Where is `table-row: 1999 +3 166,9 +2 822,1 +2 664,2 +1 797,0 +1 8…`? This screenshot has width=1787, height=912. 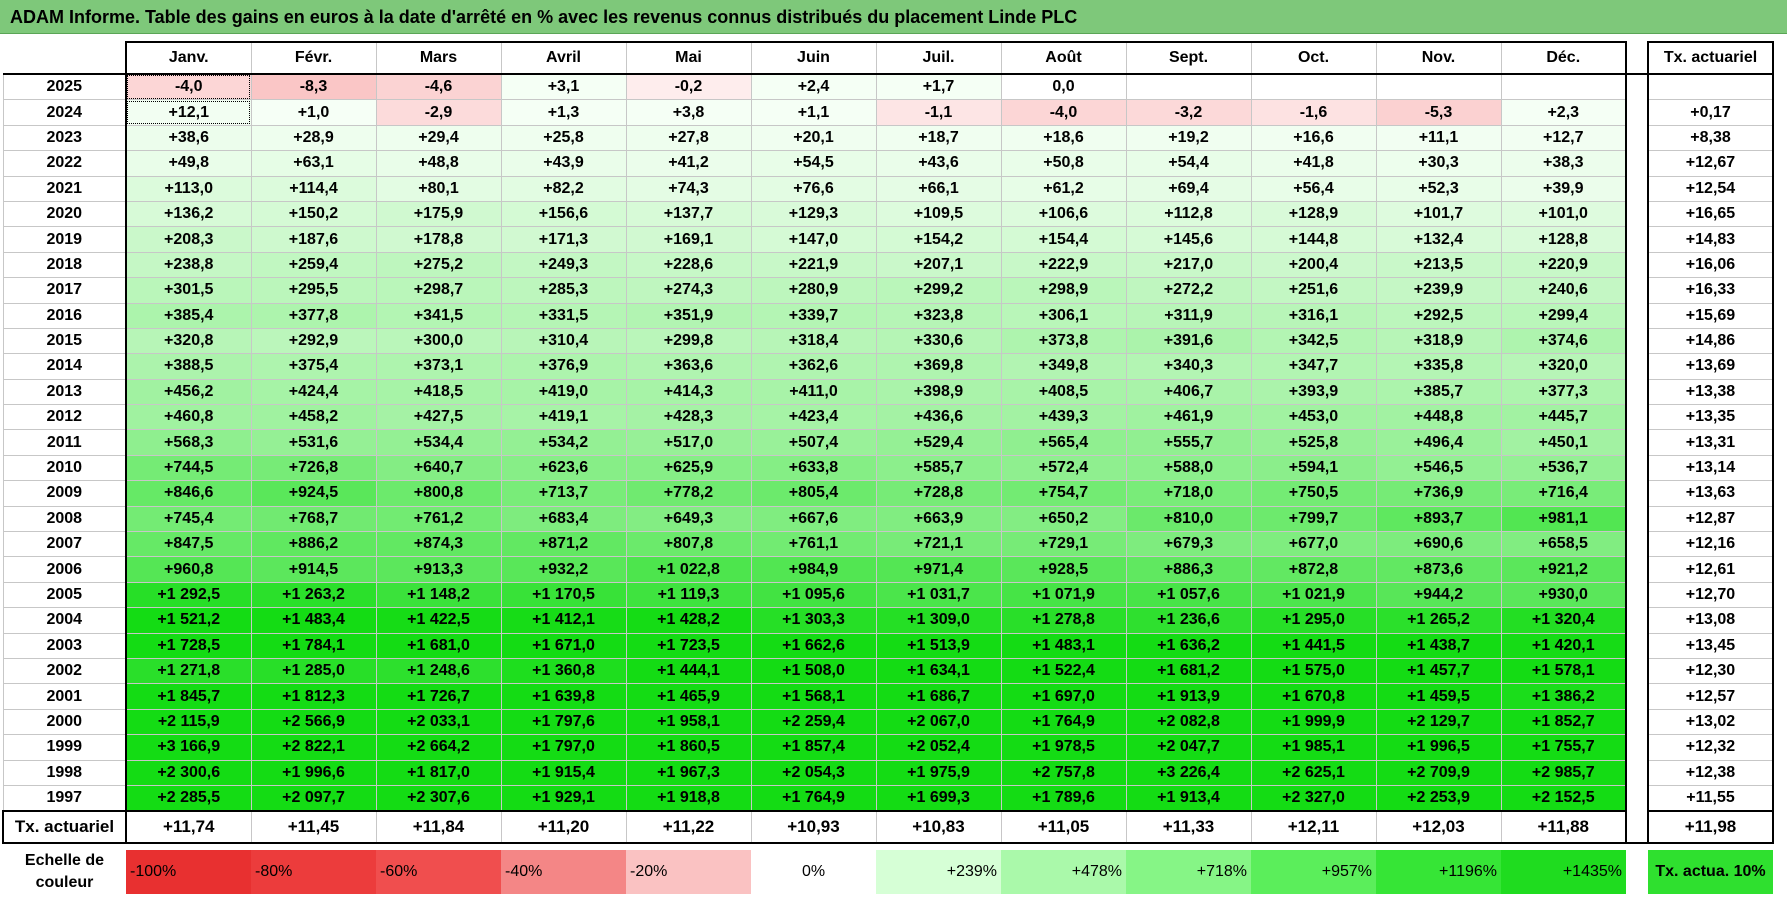
table-row: 1999 +3 166,9 +2 822,1 +2 664,2 +1 797,0 +1 8… is located at coordinates (888, 747).